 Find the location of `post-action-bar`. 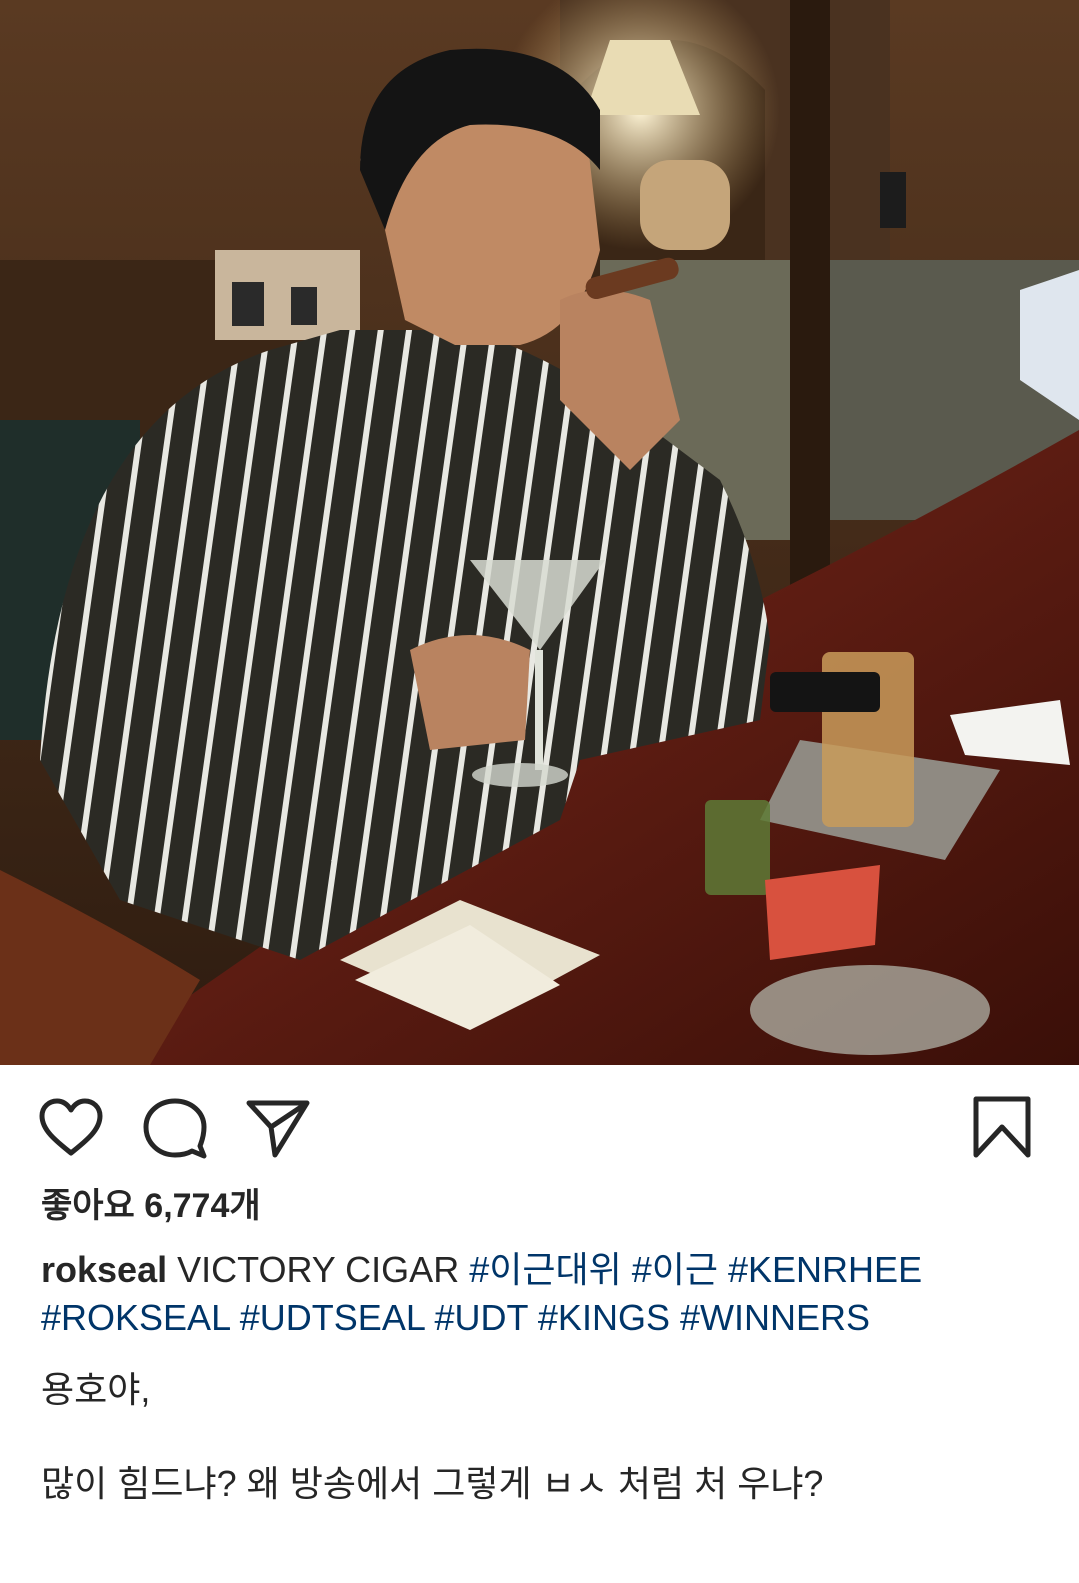

post-action-bar is located at coordinates (539, 1125).